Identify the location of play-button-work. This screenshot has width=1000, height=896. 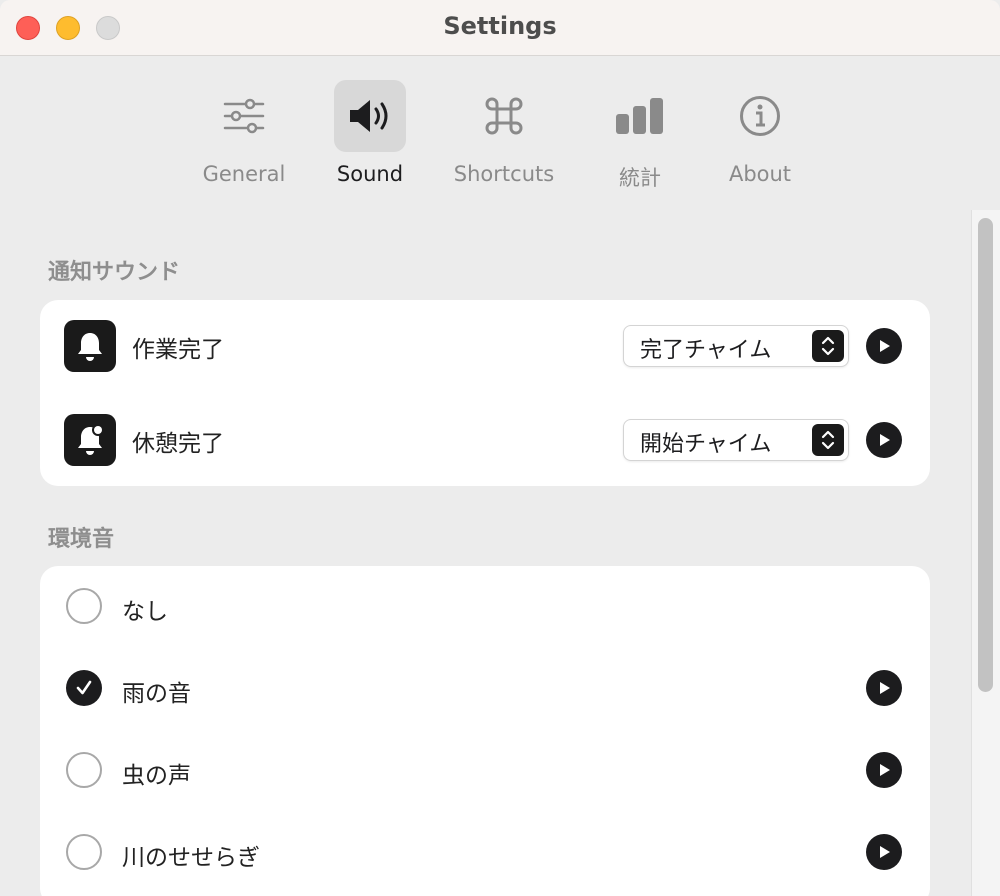
(884, 346).